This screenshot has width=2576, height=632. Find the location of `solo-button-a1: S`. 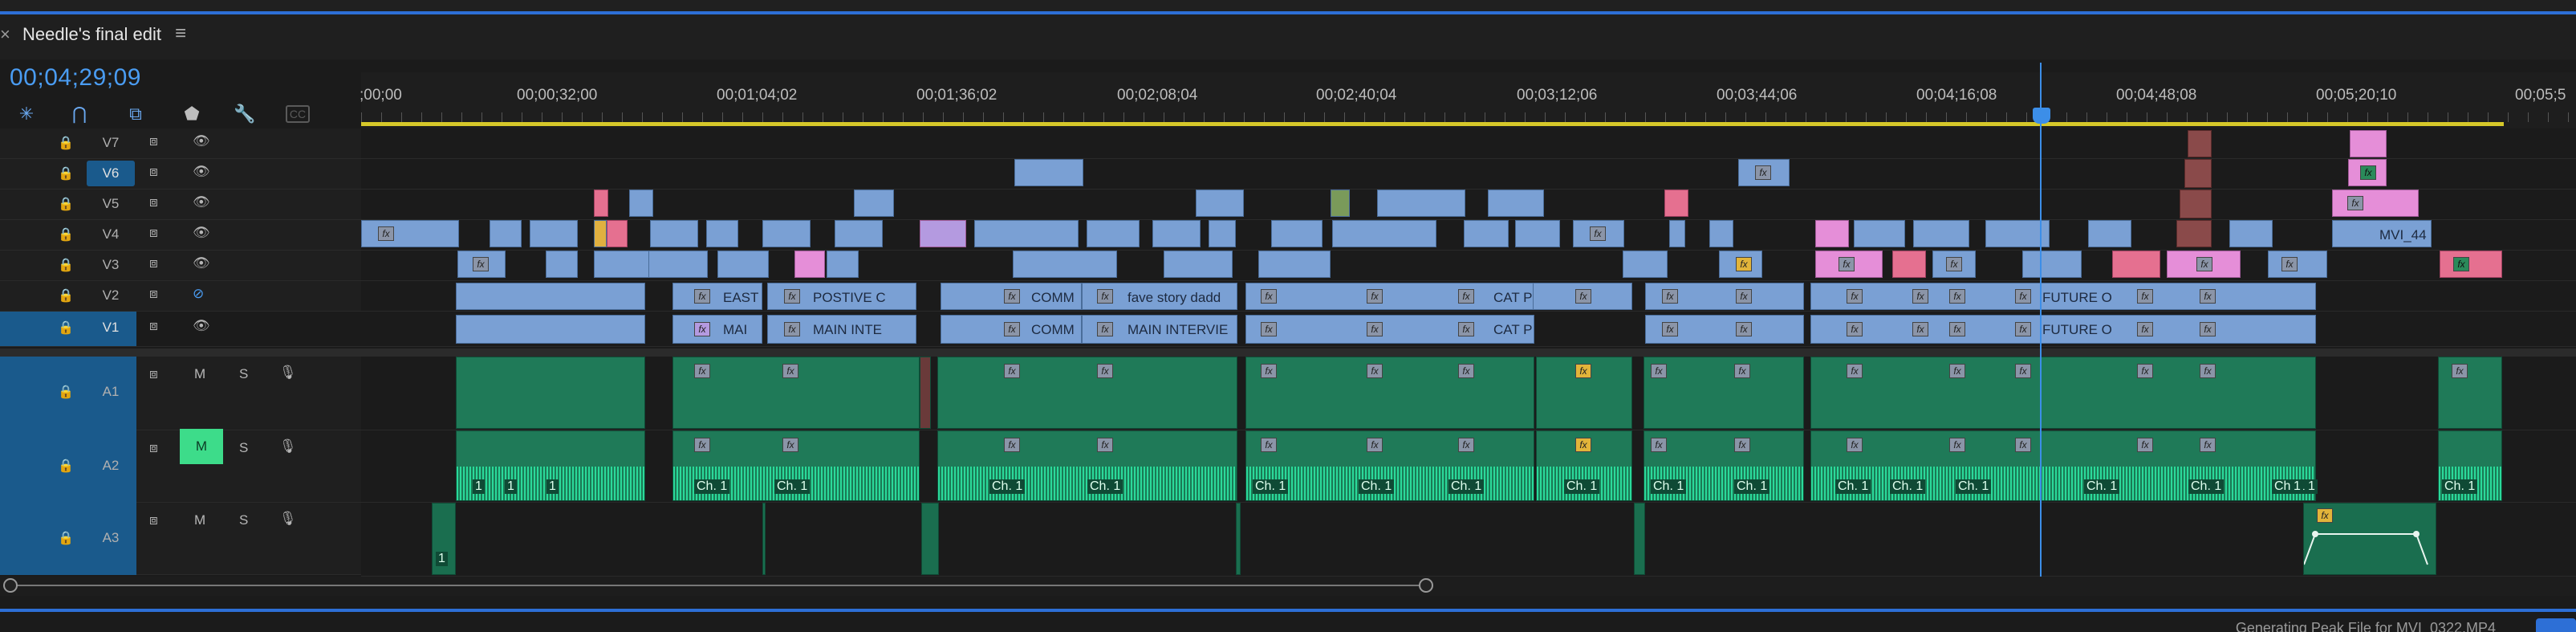

solo-button-a1: S is located at coordinates (243, 374).